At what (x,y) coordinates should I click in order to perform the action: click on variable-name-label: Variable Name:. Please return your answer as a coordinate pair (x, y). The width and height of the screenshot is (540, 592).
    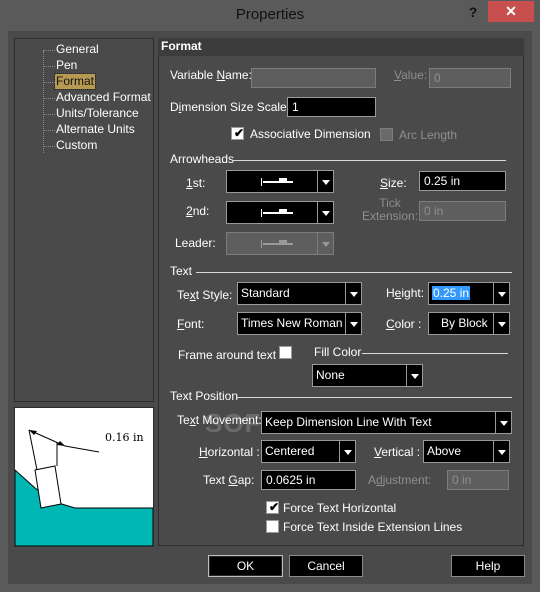
    Looking at the image, I should click on (211, 75).